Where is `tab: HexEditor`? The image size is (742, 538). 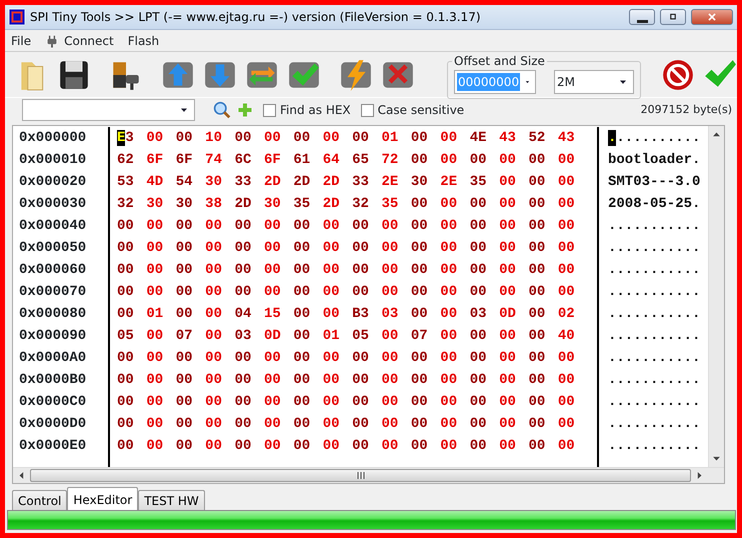
tab: HexEditor is located at coordinates (102, 498).